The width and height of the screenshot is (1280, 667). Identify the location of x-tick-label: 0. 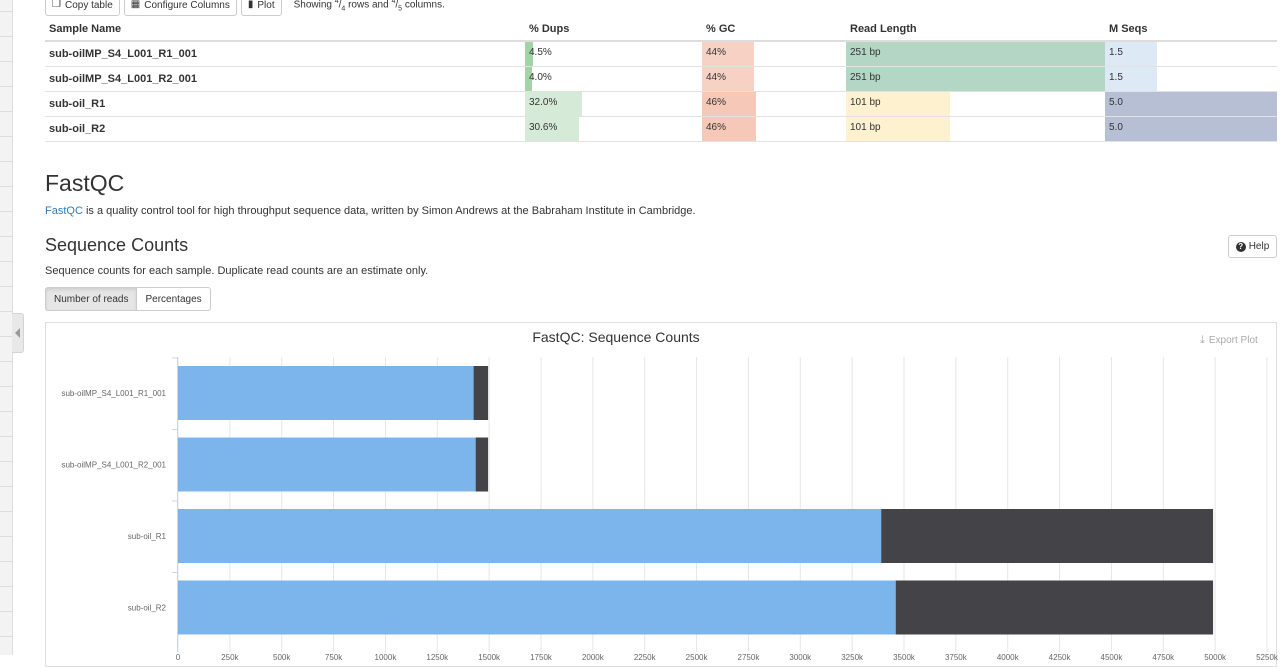
(178, 657).